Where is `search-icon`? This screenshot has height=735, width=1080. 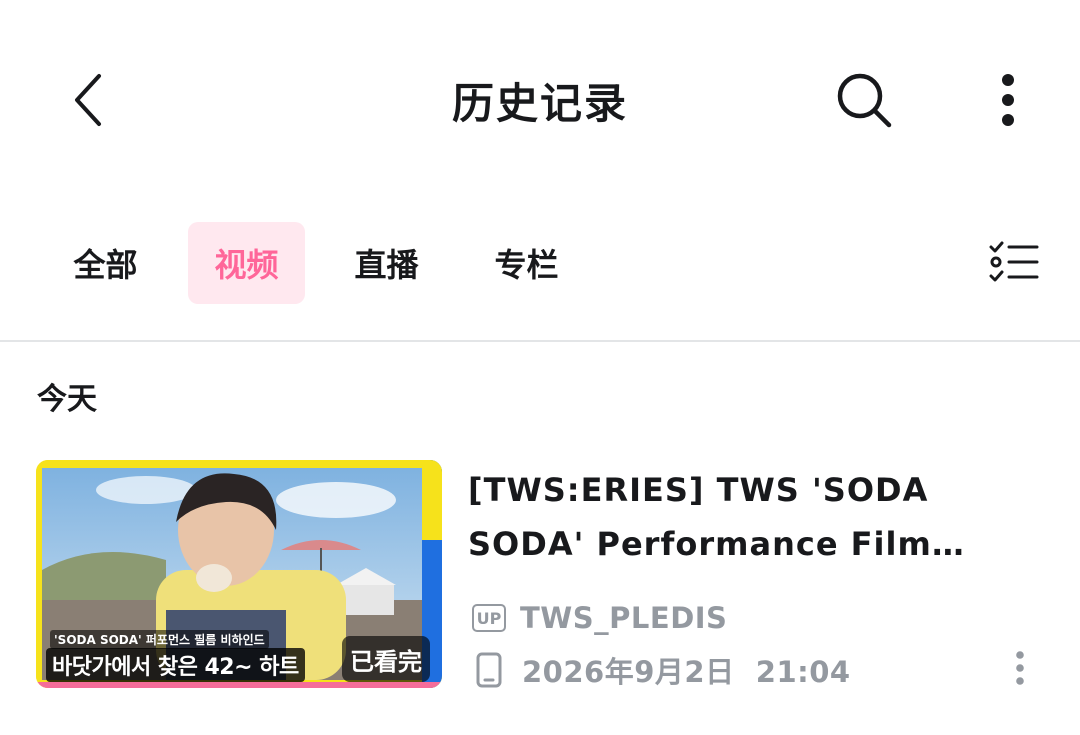 search-icon is located at coordinates (864, 102).